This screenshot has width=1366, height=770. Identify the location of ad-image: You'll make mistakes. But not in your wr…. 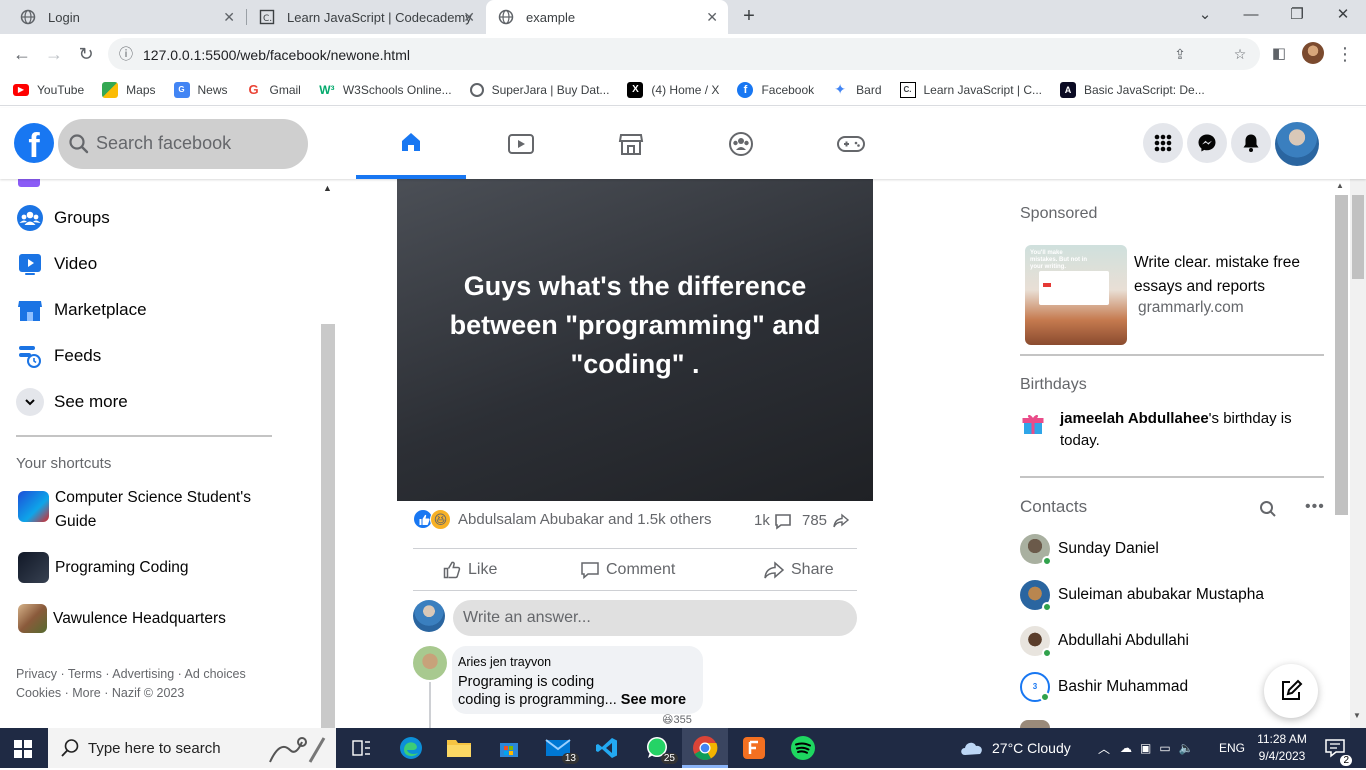
(1076, 295).